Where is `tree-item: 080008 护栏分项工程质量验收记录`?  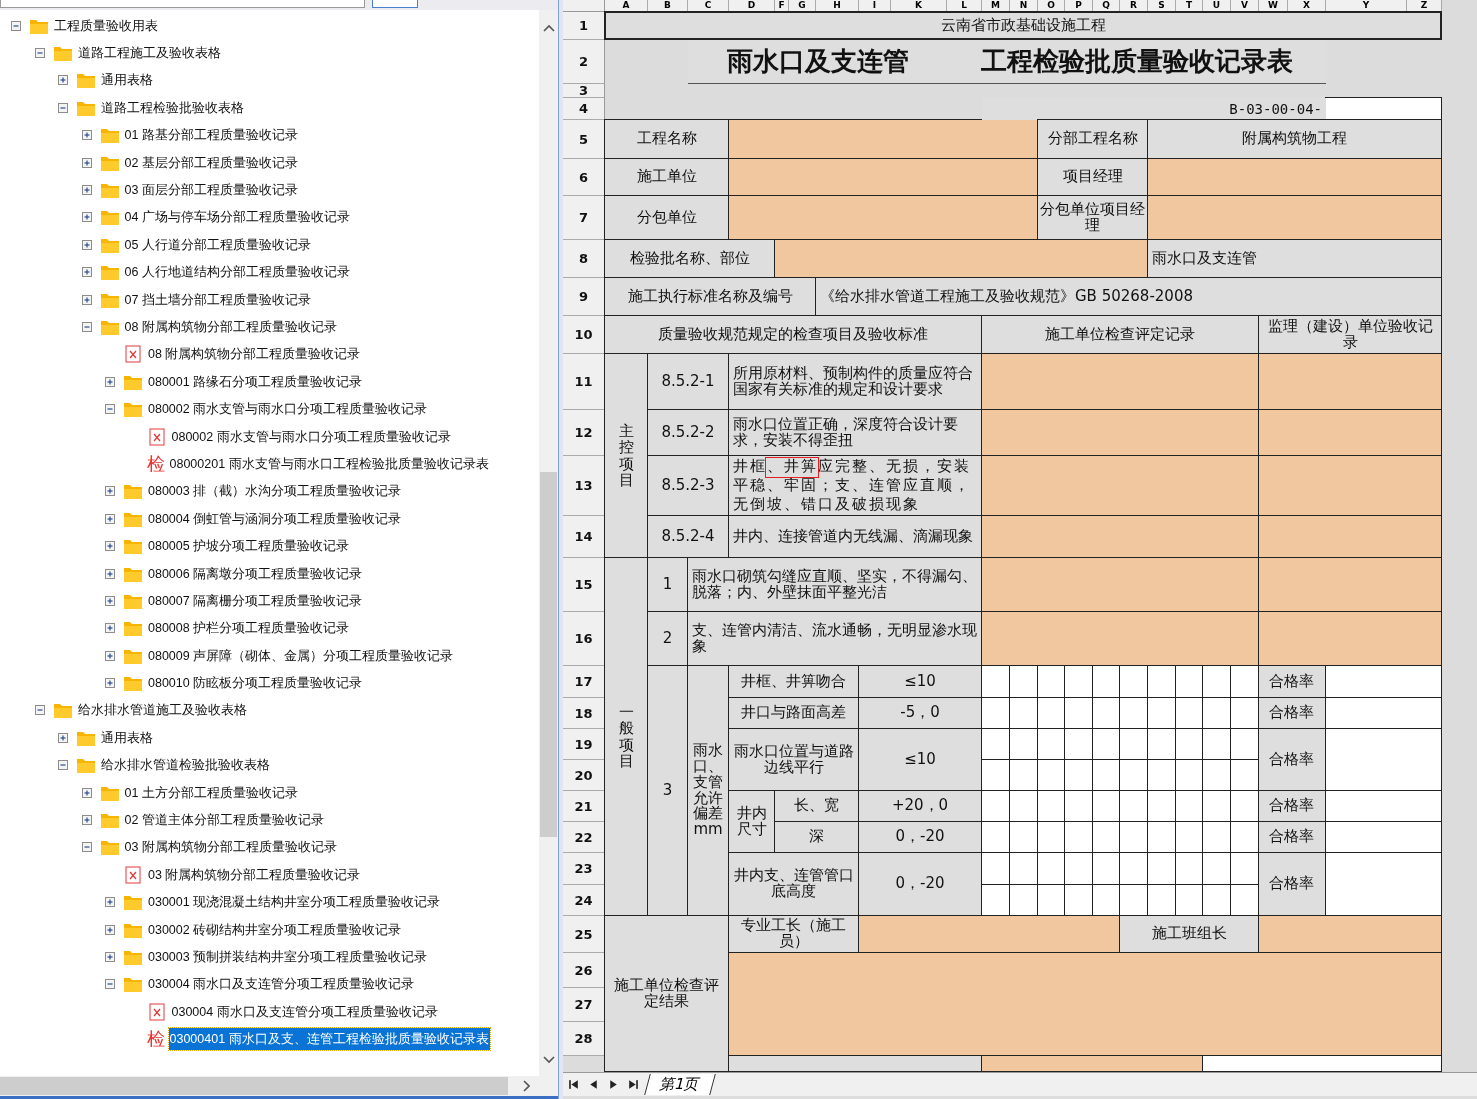 tree-item: 080008 护栏分项工程质量验收记录 is located at coordinates (249, 628).